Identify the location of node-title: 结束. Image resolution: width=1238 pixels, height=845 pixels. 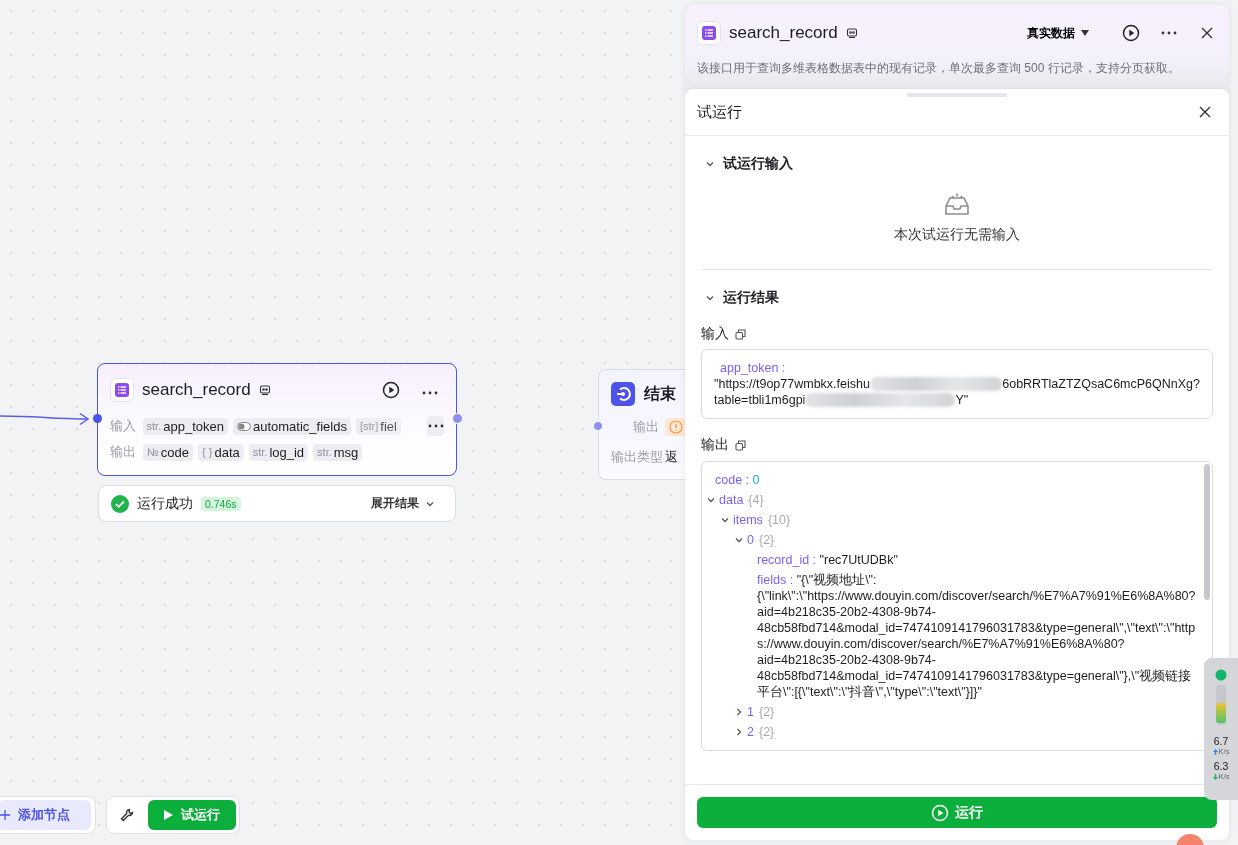
(660, 393).